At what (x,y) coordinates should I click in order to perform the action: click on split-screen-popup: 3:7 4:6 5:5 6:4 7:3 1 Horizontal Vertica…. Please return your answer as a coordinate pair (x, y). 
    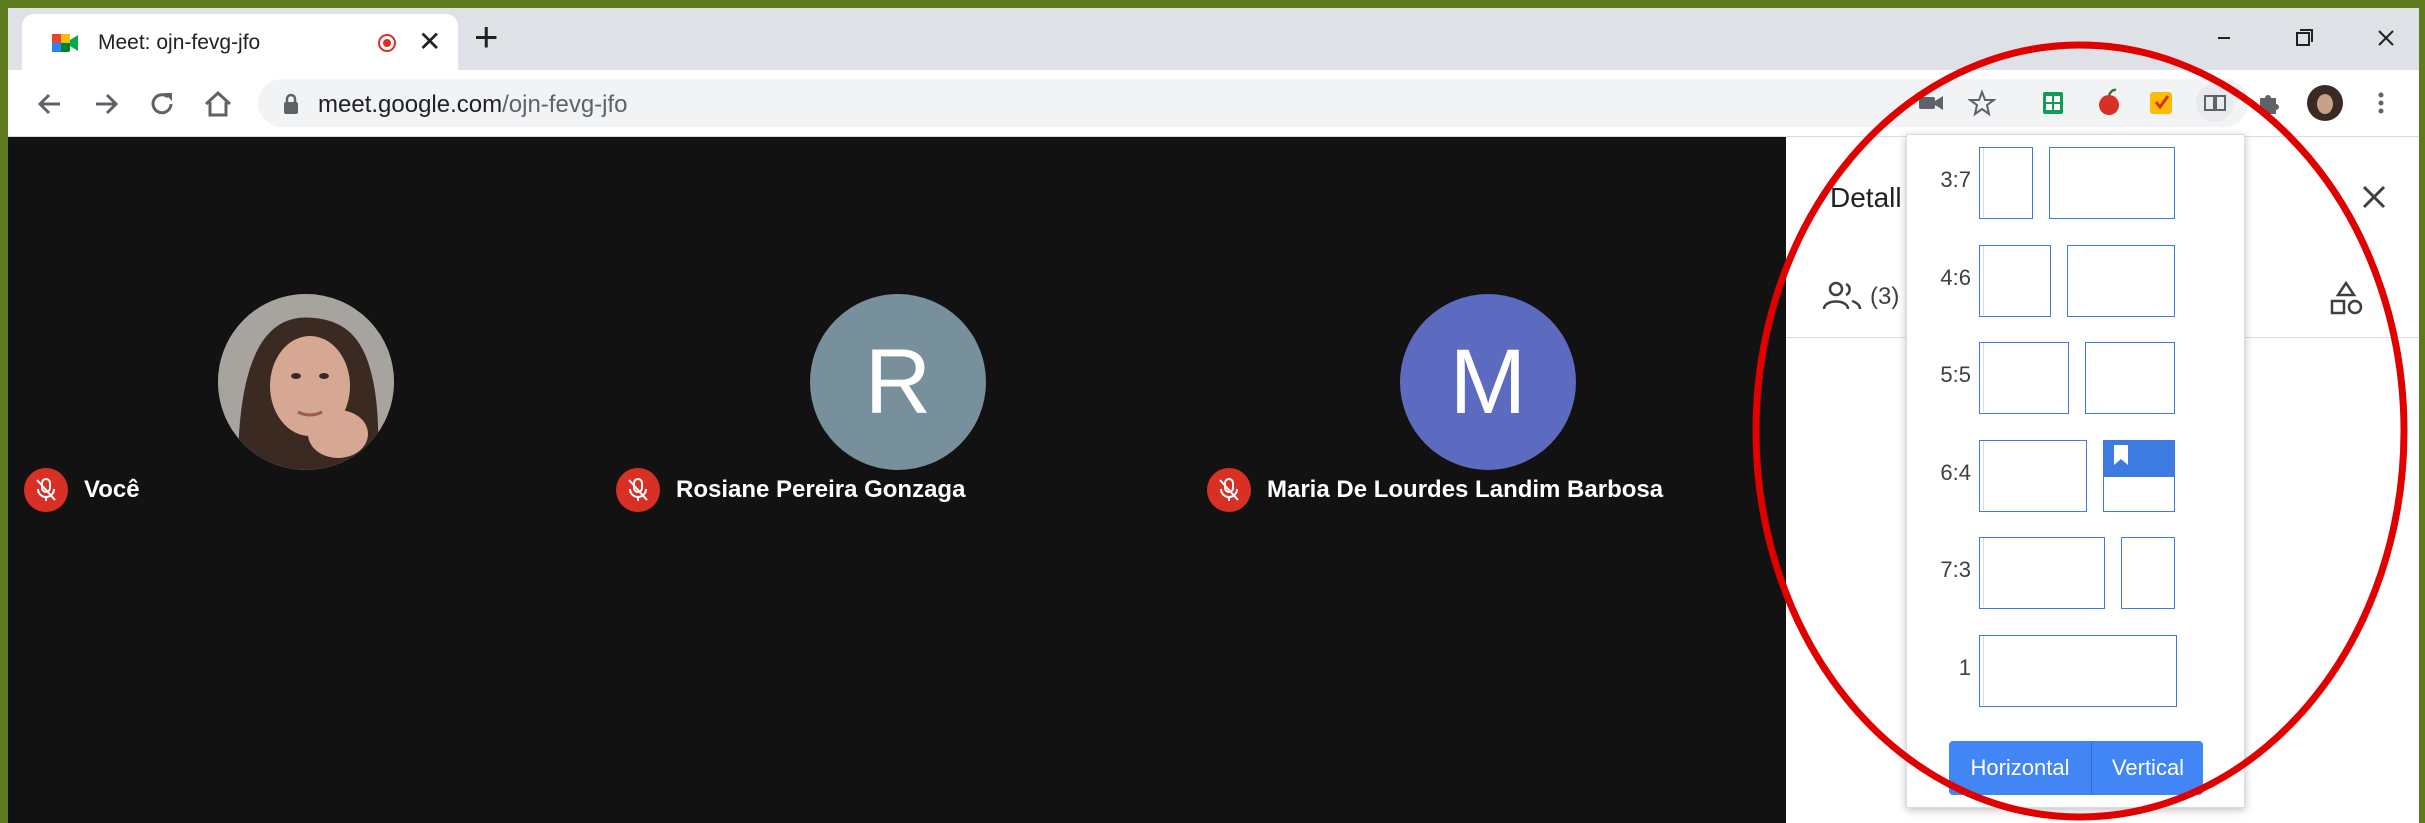
    Looking at the image, I should click on (2075, 471).